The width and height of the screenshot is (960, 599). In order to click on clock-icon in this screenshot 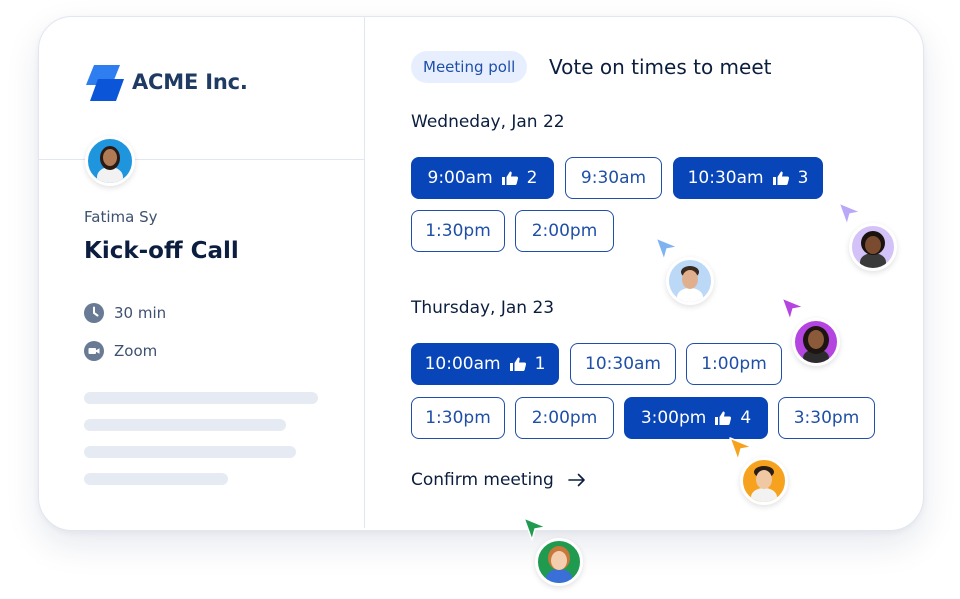, I will do `click(94, 313)`.